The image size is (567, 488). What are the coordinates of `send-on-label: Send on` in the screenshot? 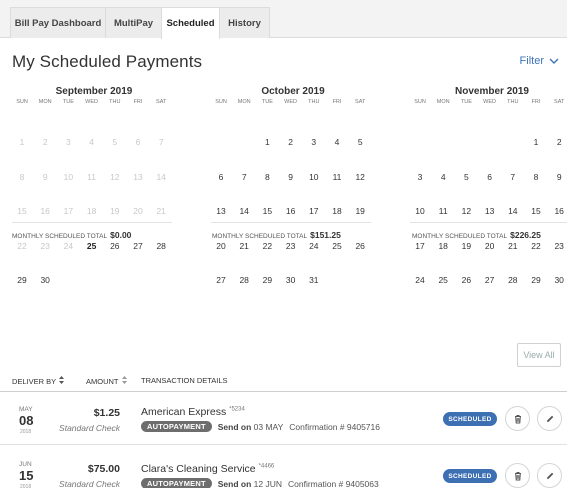 It's located at (234, 426).